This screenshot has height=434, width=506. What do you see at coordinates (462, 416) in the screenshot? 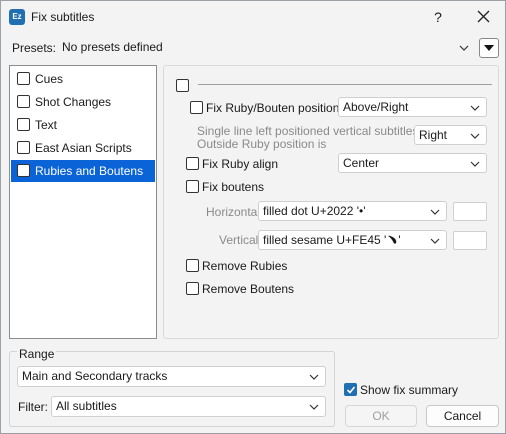
I see `cancel-button: Cancel` at bounding box center [462, 416].